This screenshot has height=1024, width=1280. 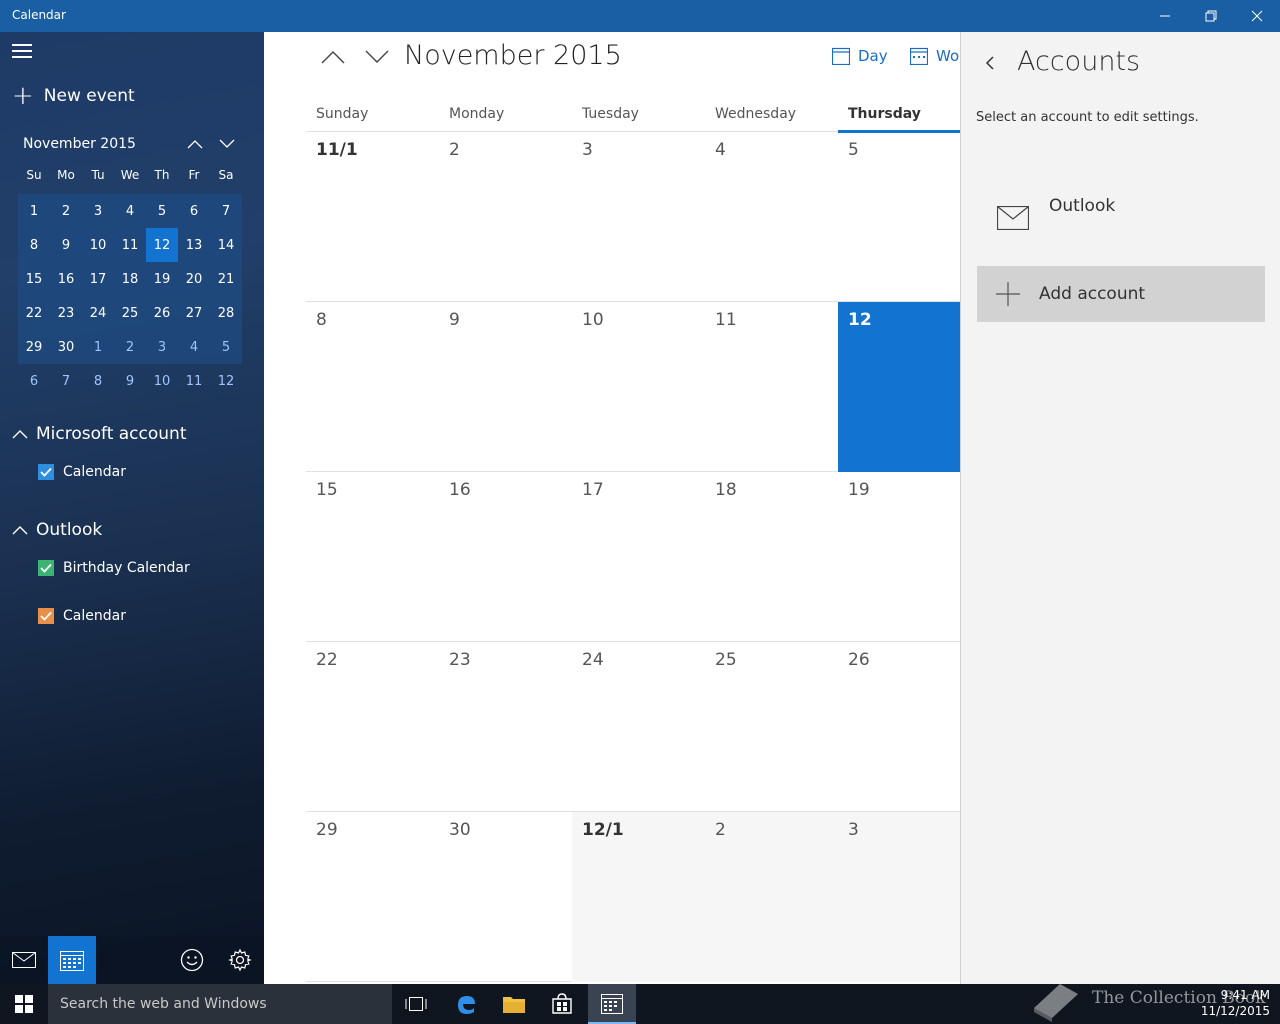 I want to click on day-cell: 15, so click(x=372, y=557).